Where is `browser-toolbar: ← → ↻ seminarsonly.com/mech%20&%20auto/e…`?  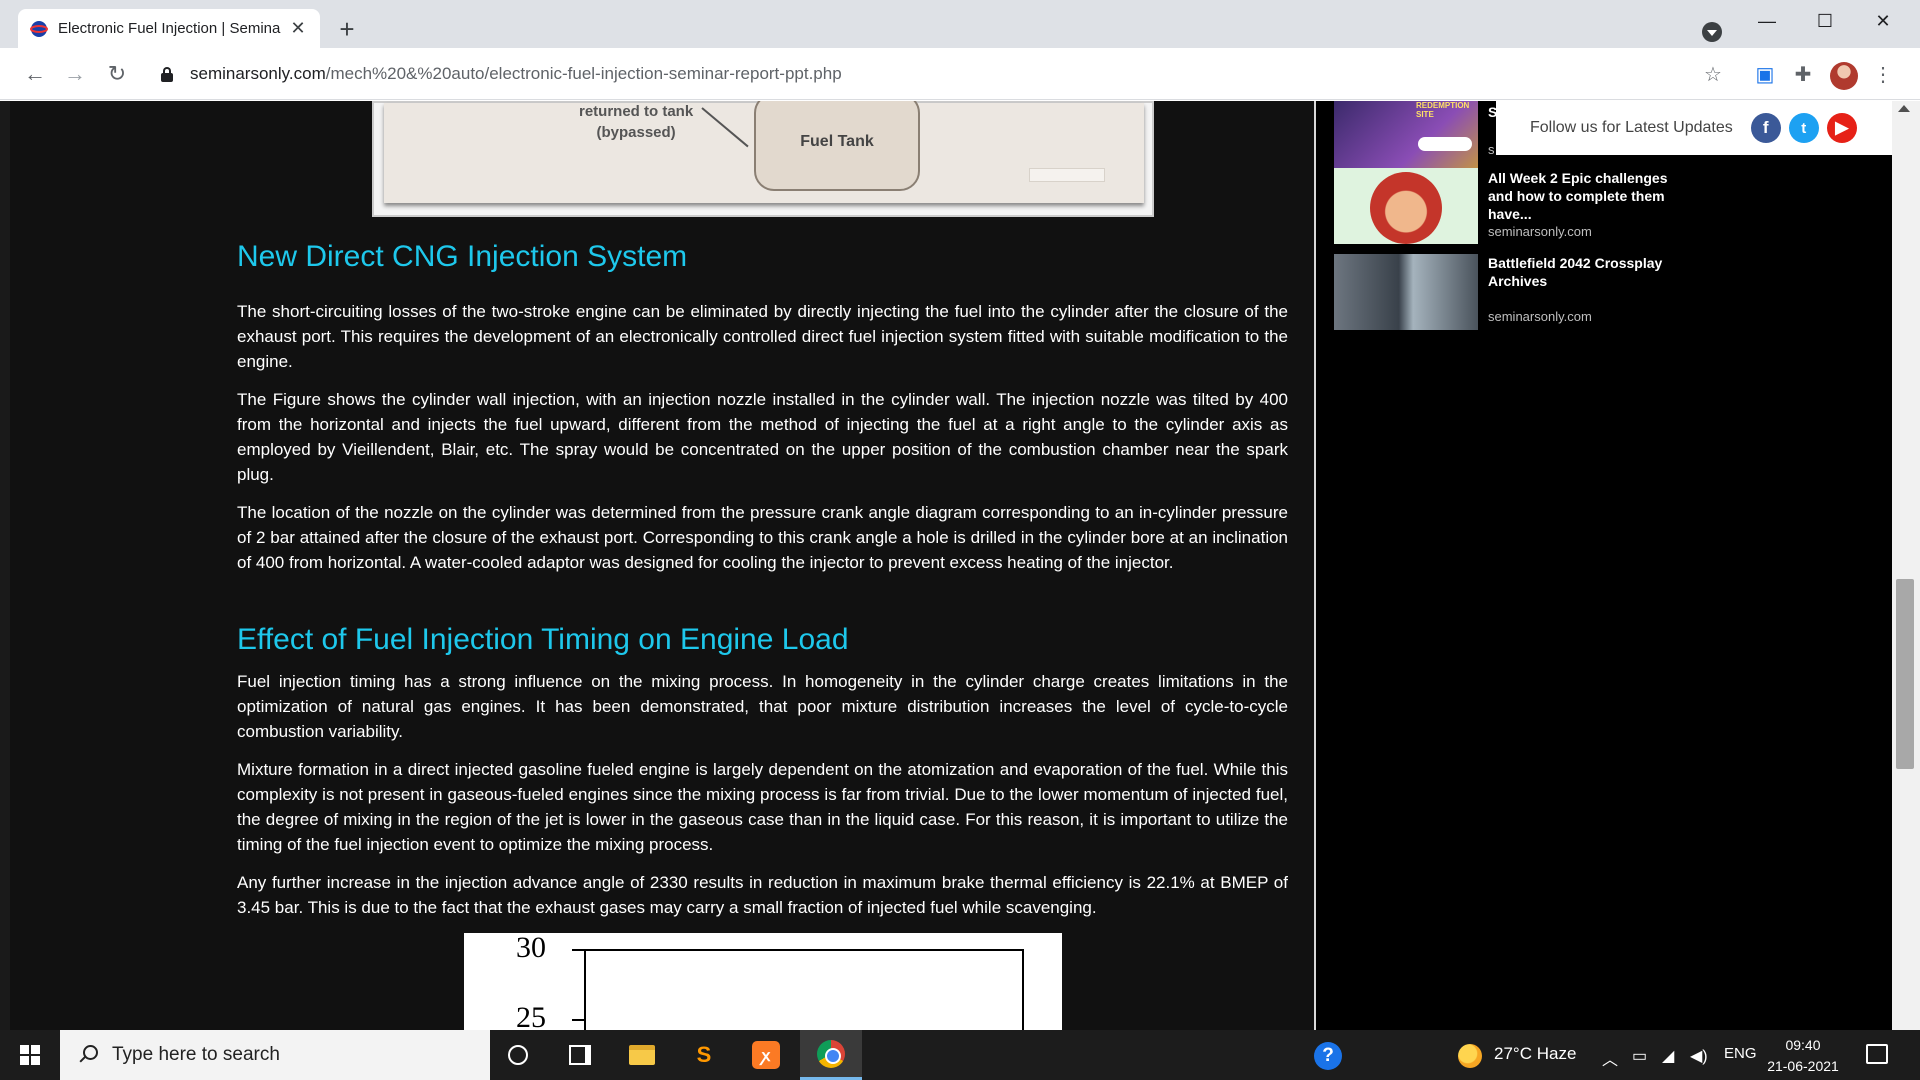 browser-toolbar: ← → ↻ seminarsonly.com/mech%20&%20auto/e… is located at coordinates (960, 74).